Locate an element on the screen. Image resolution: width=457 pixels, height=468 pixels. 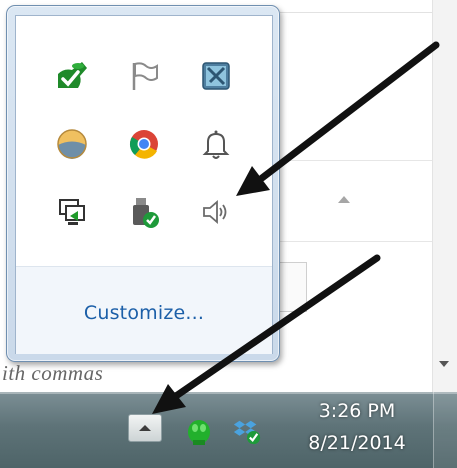
background-collapse-arrow-icon is located at coordinates (344, 199).